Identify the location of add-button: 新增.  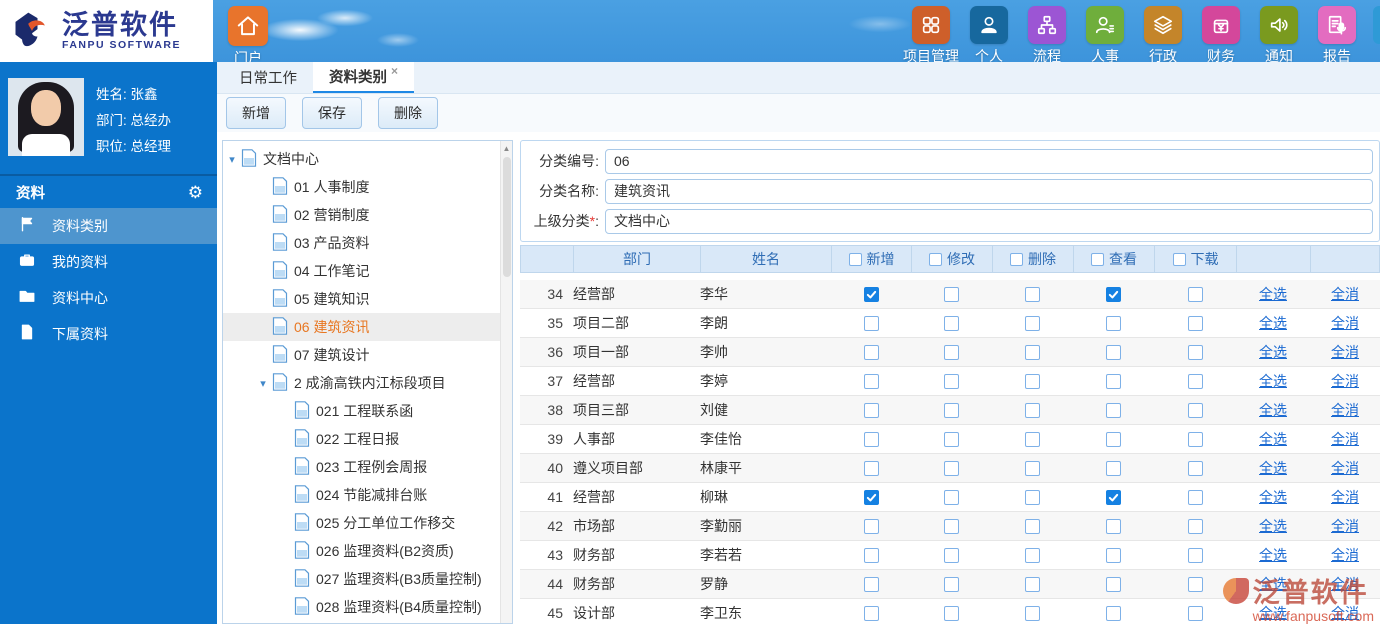
(256, 113).